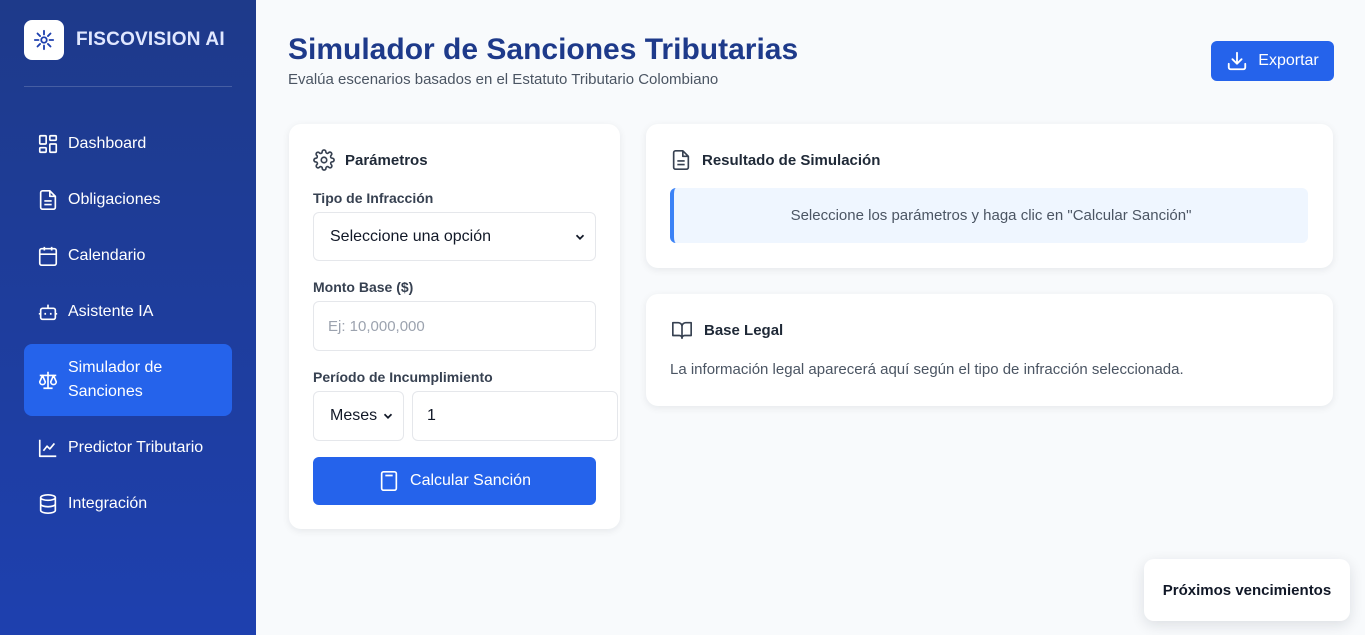  I want to click on calendar-icon, so click(48, 256).